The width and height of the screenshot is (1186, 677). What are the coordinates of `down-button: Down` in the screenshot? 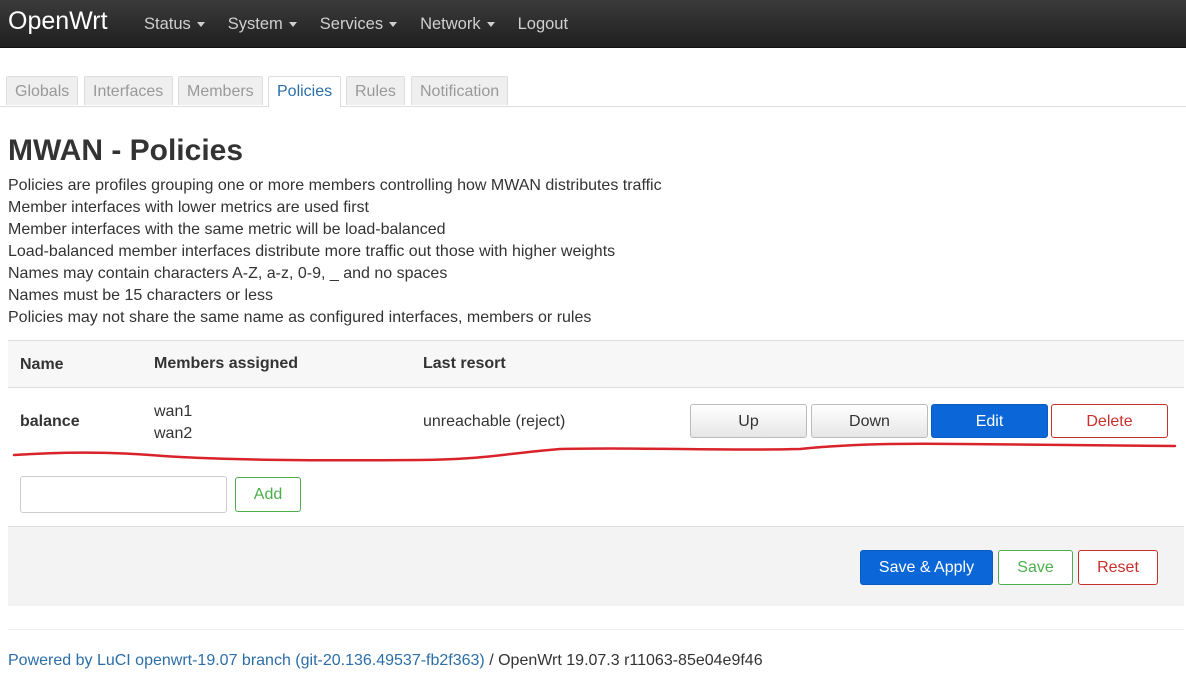 It's located at (869, 421).